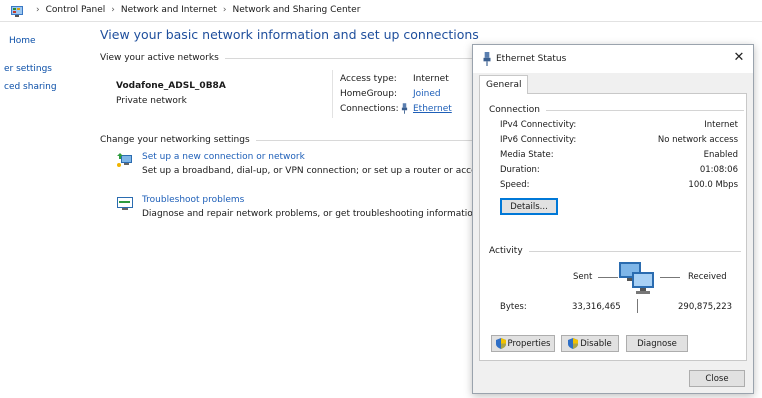  I want to click on control-panel-icon, so click(17, 11).